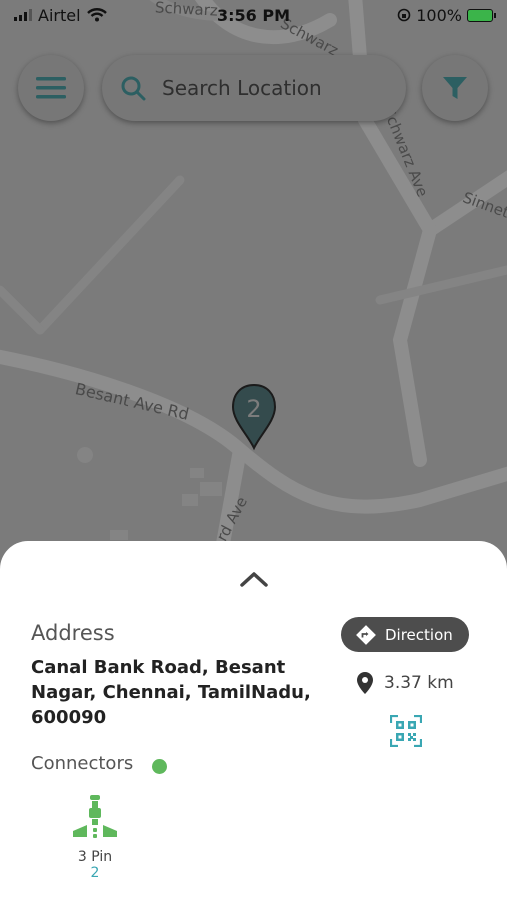  What do you see at coordinates (366, 634) in the screenshot?
I see `directions-icon` at bounding box center [366, 634].